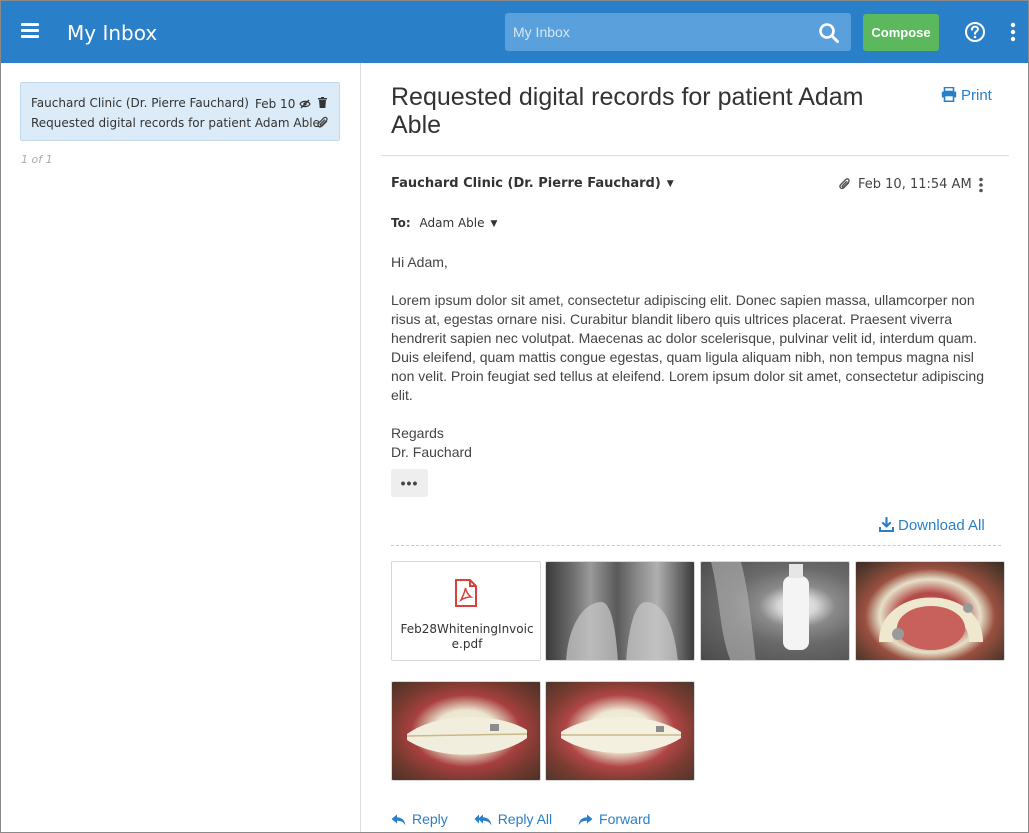 The width and height of the screenshot is (1029, 833). I want to click on message-actions: Reply Reply All Forward, so click(531, 819).